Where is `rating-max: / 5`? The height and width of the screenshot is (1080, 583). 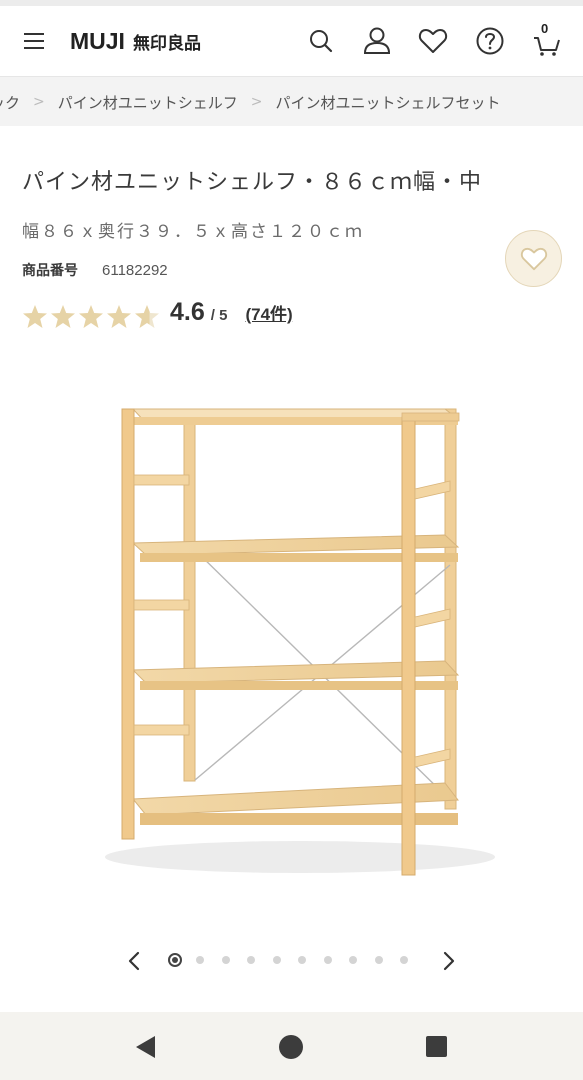
rating-max: / 5 is located at coordinates (219, 315).